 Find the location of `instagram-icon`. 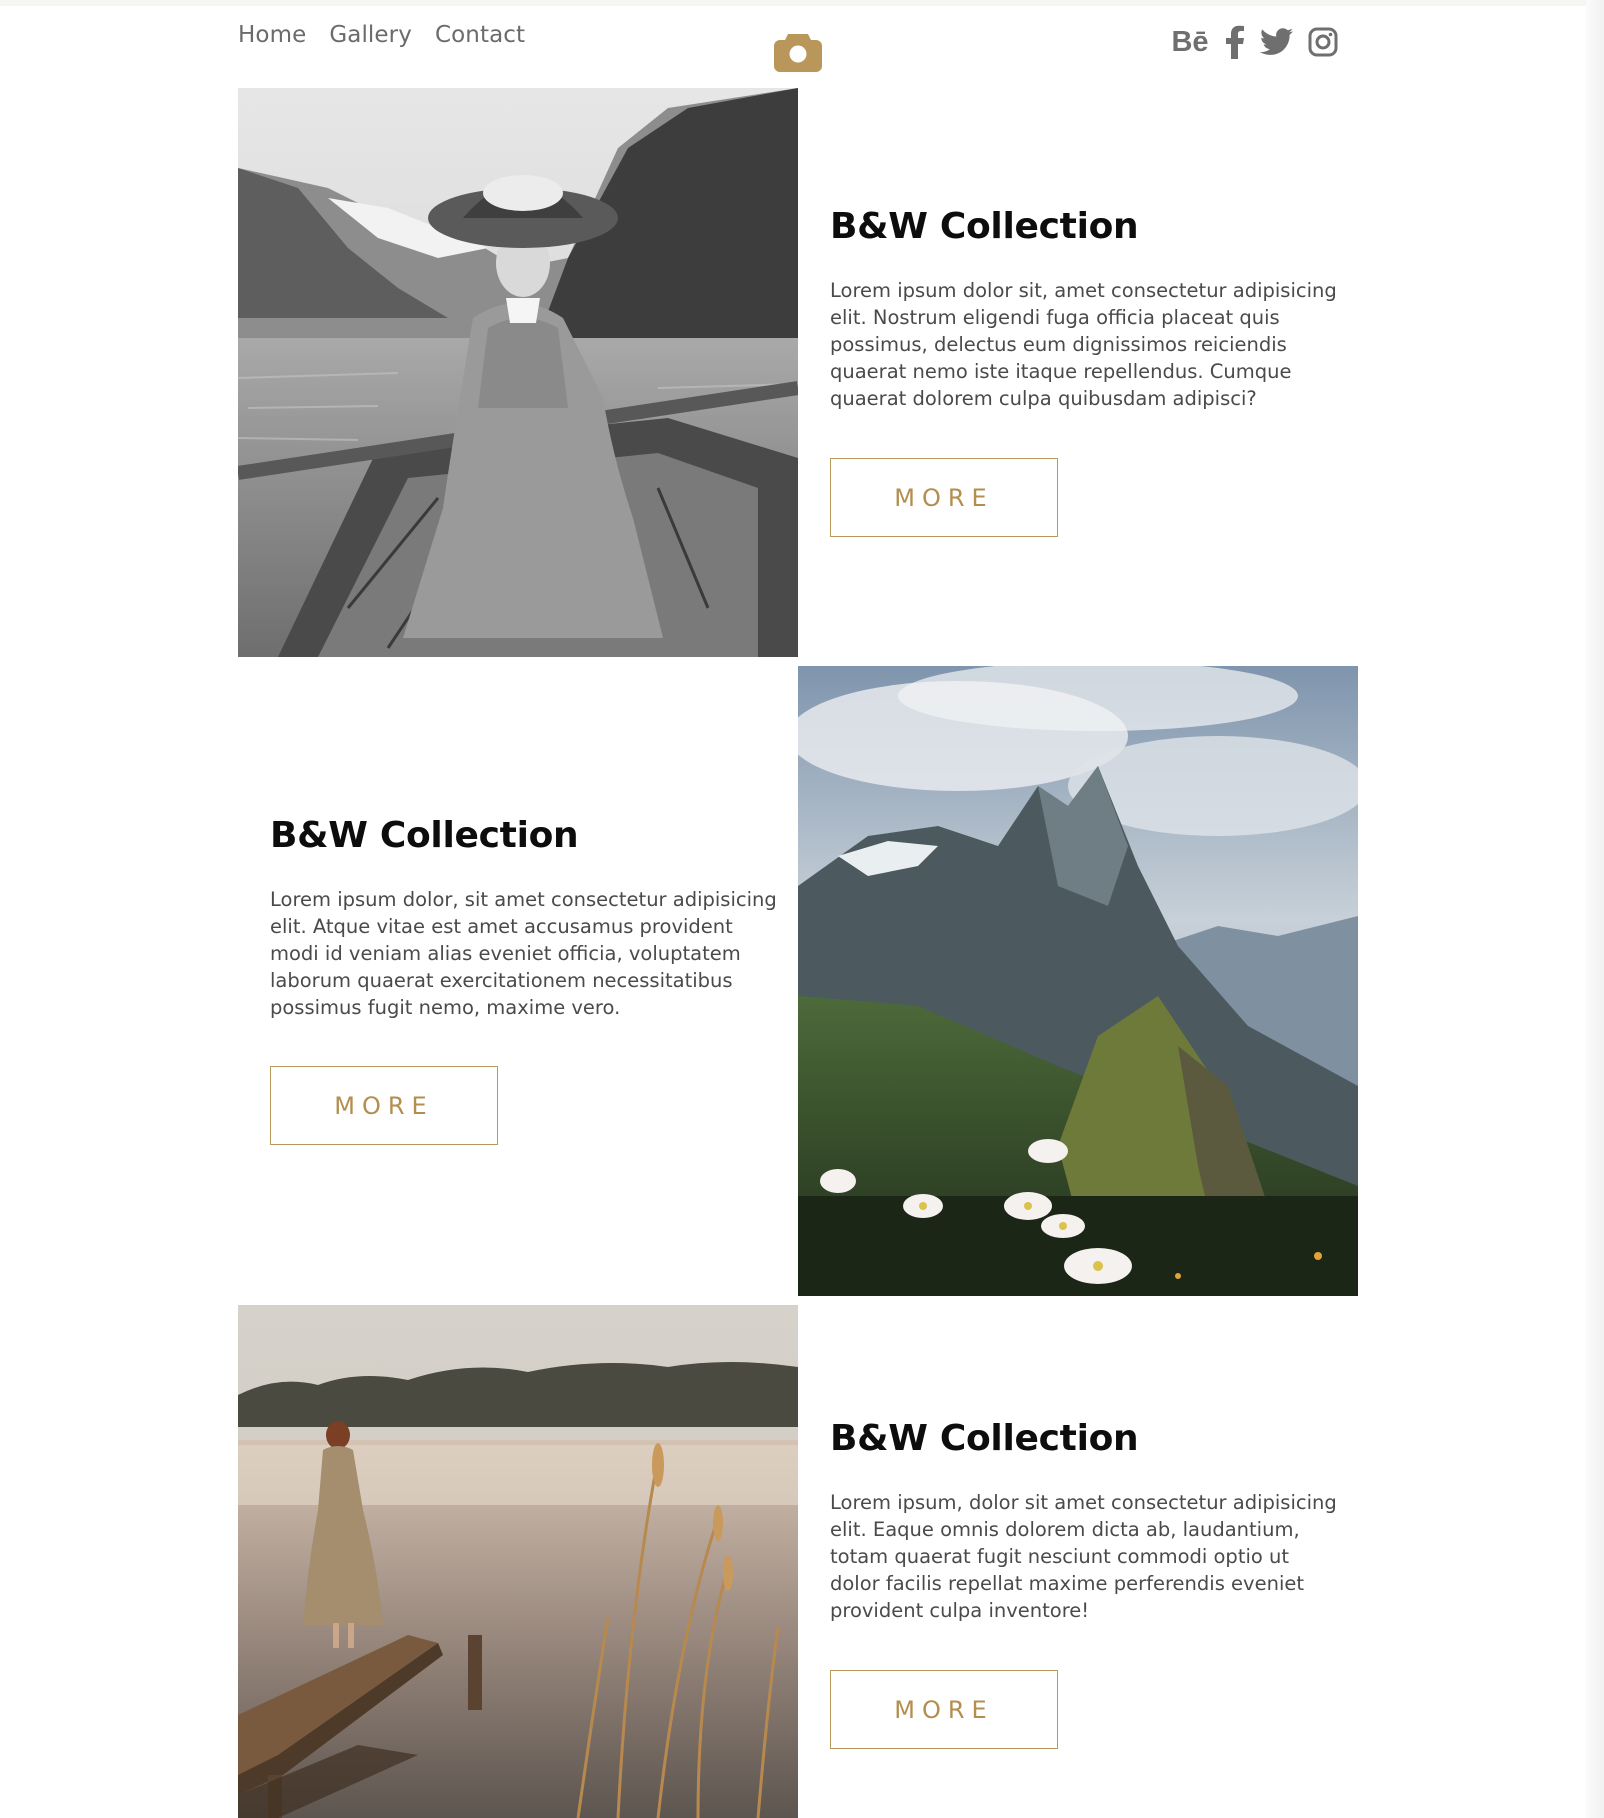

instagram-icon is located at coordinates (1323, 42).